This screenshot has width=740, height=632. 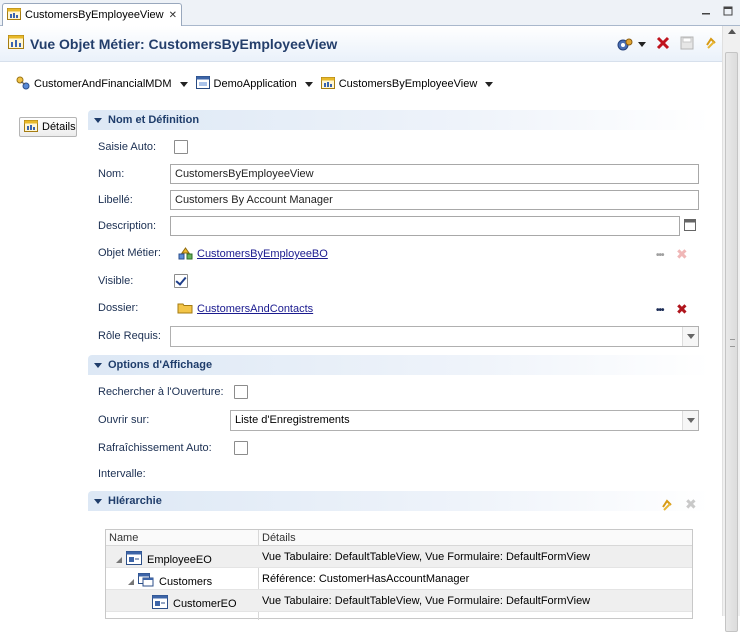 What do you see at coordinates (154, 120) in the screenshot?
I see `section-title: Nom et Définition` at bounding box center [154, 120].